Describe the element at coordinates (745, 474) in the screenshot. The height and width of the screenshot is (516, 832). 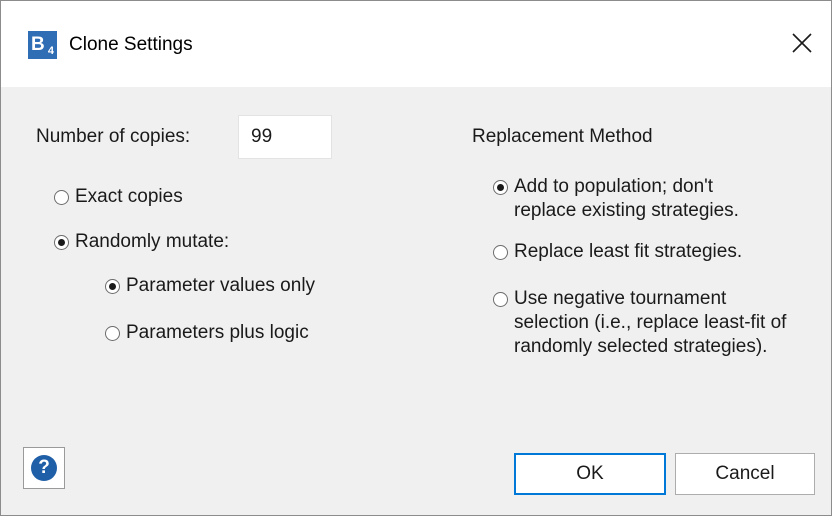
I see `cancel-button: Cancel` at that location.